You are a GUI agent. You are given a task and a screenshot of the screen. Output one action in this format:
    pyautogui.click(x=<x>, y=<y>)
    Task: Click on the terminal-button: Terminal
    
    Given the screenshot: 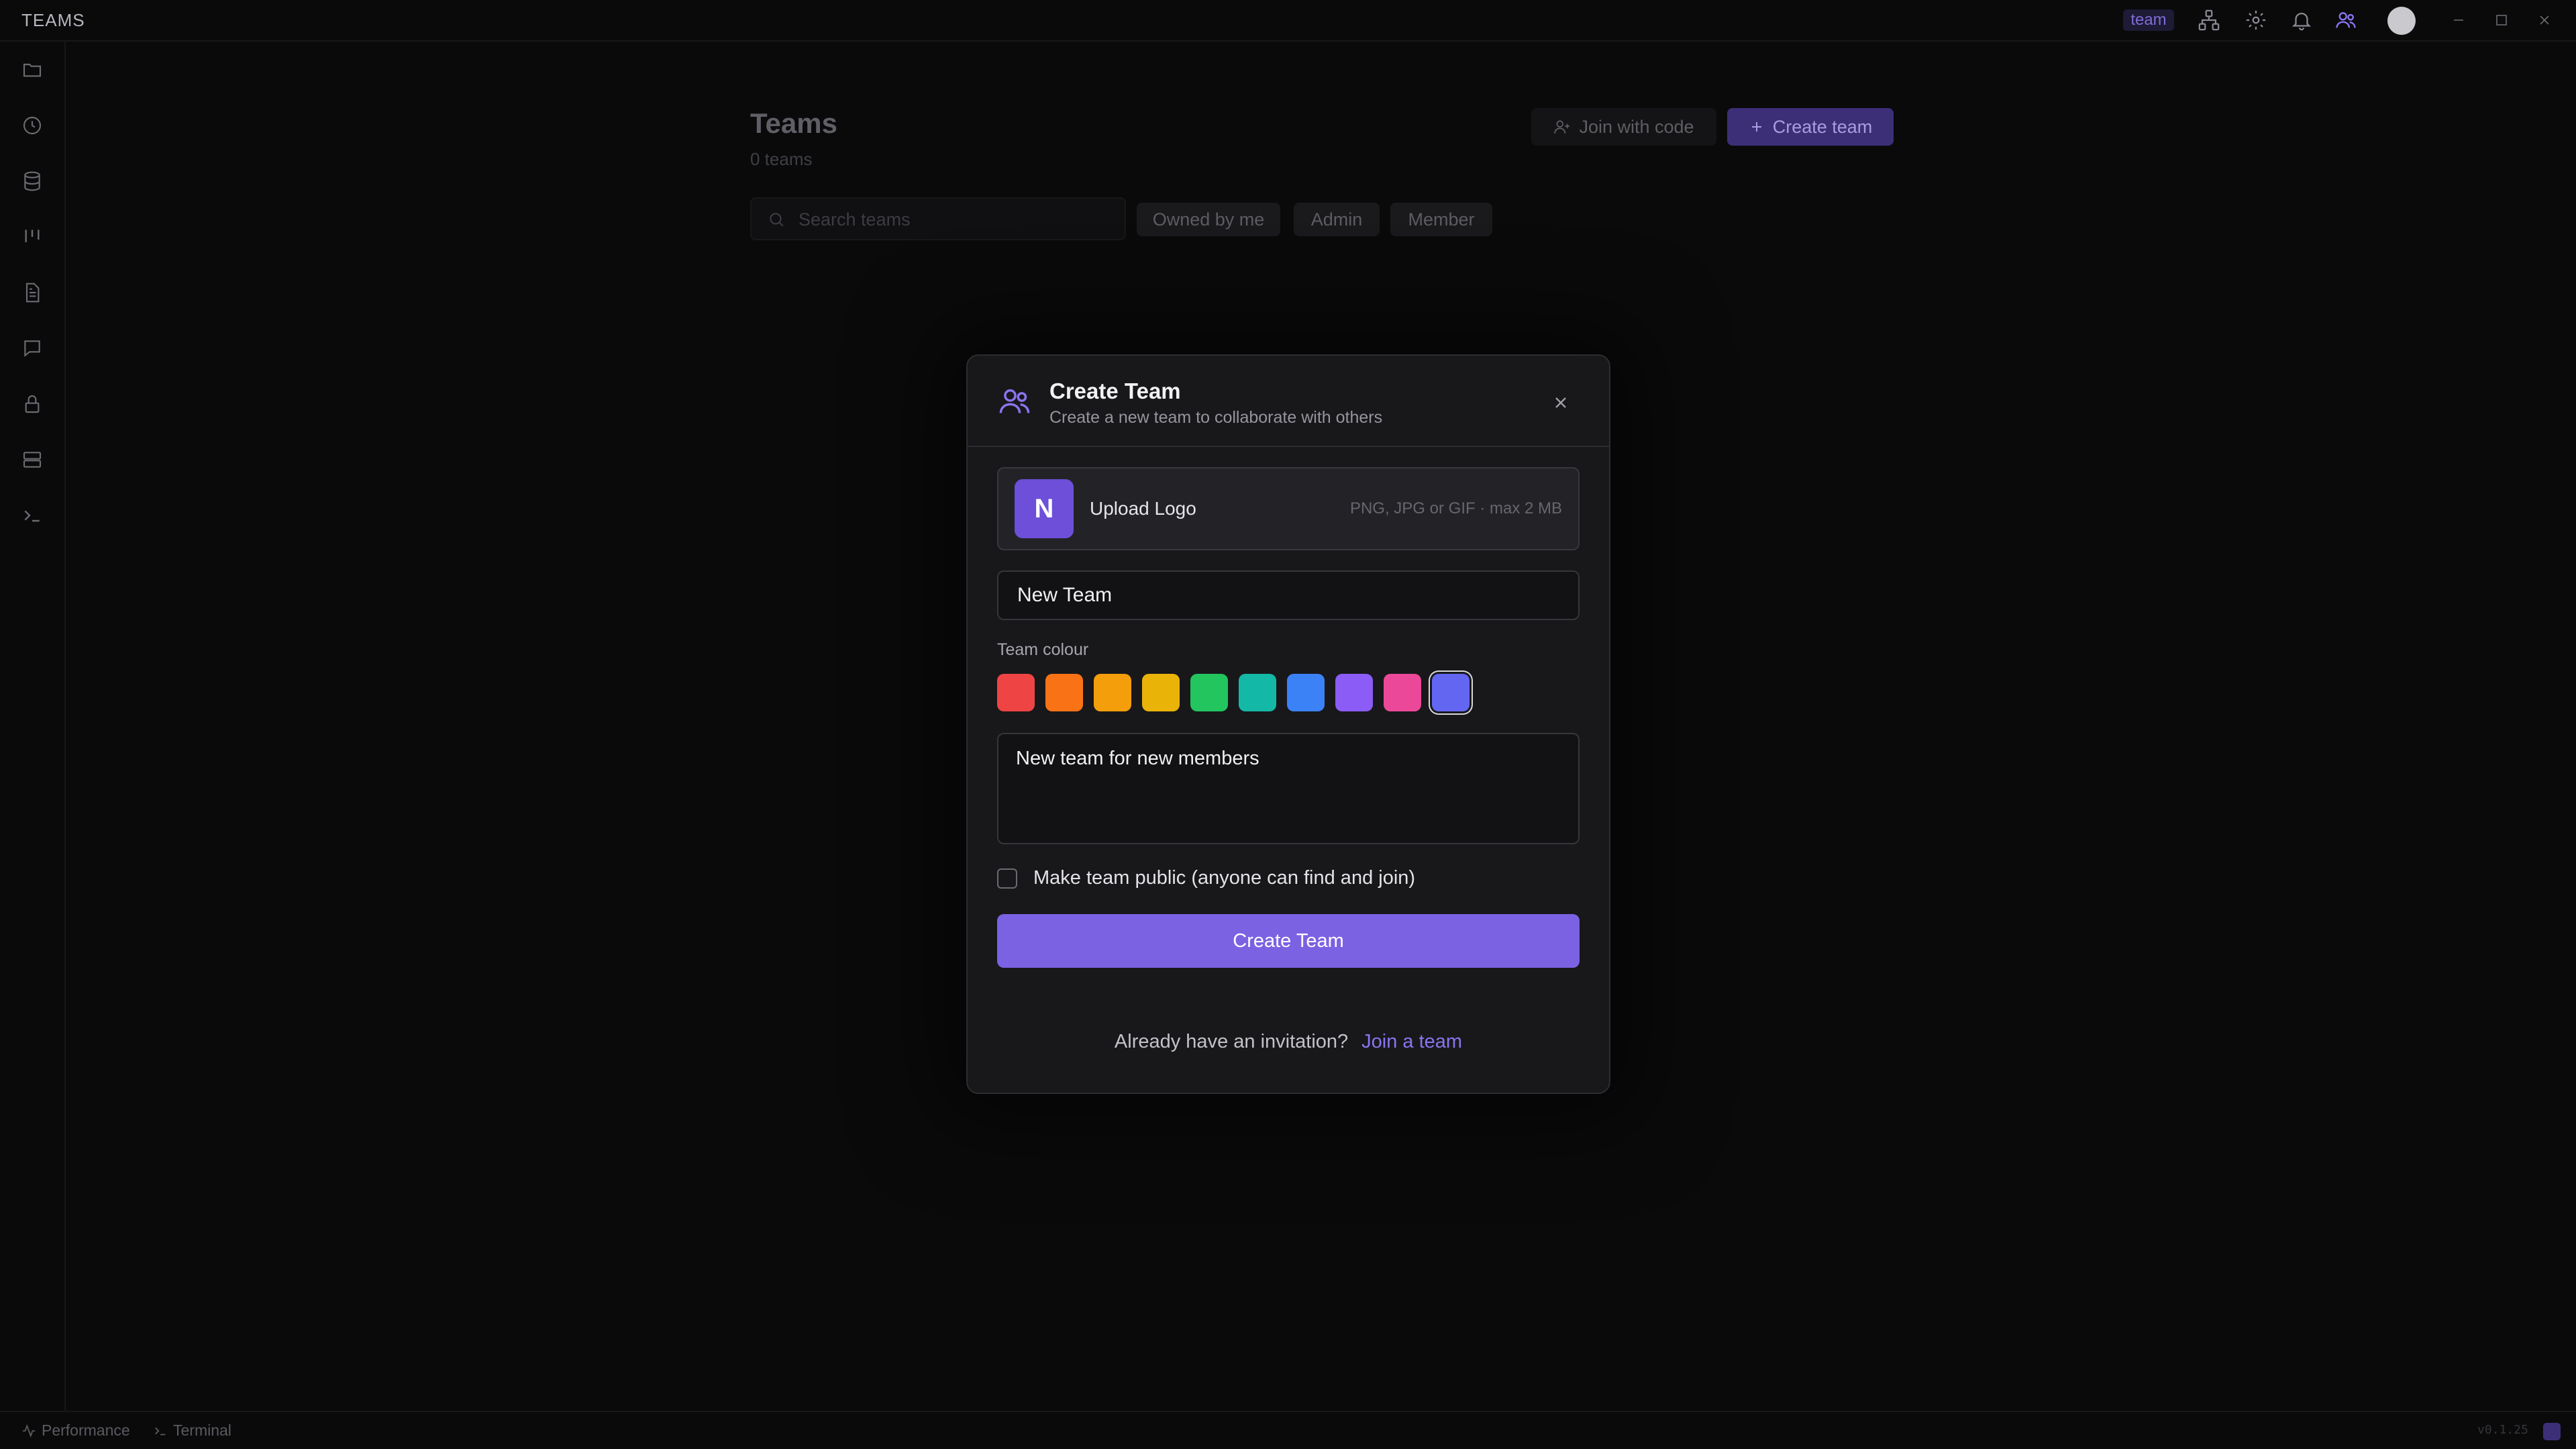 What is the action you would take?
    pyautogui.click(x=192, y=1430)
    